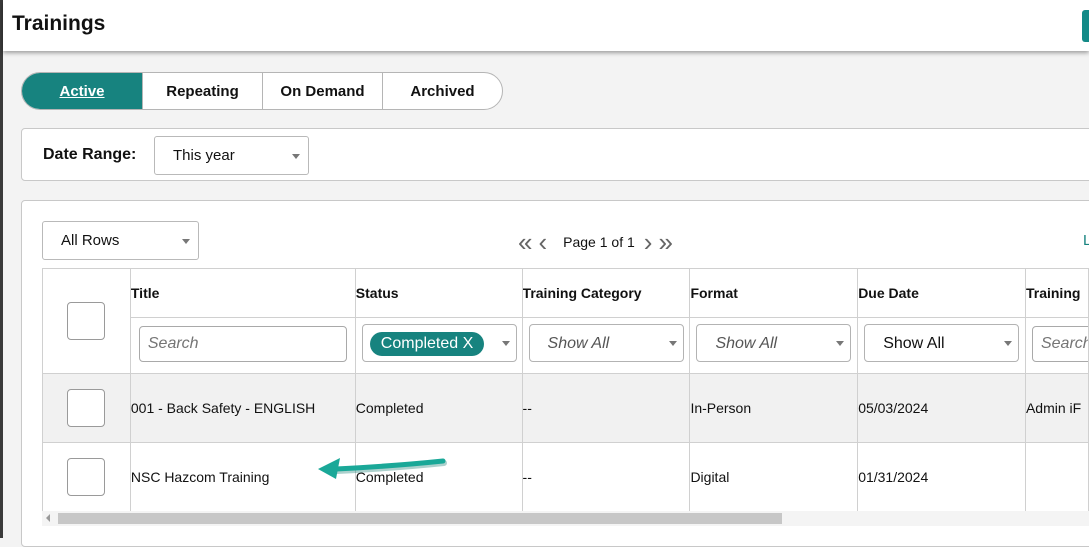  I want to click on column-header-title: Title, so click(242, 293).